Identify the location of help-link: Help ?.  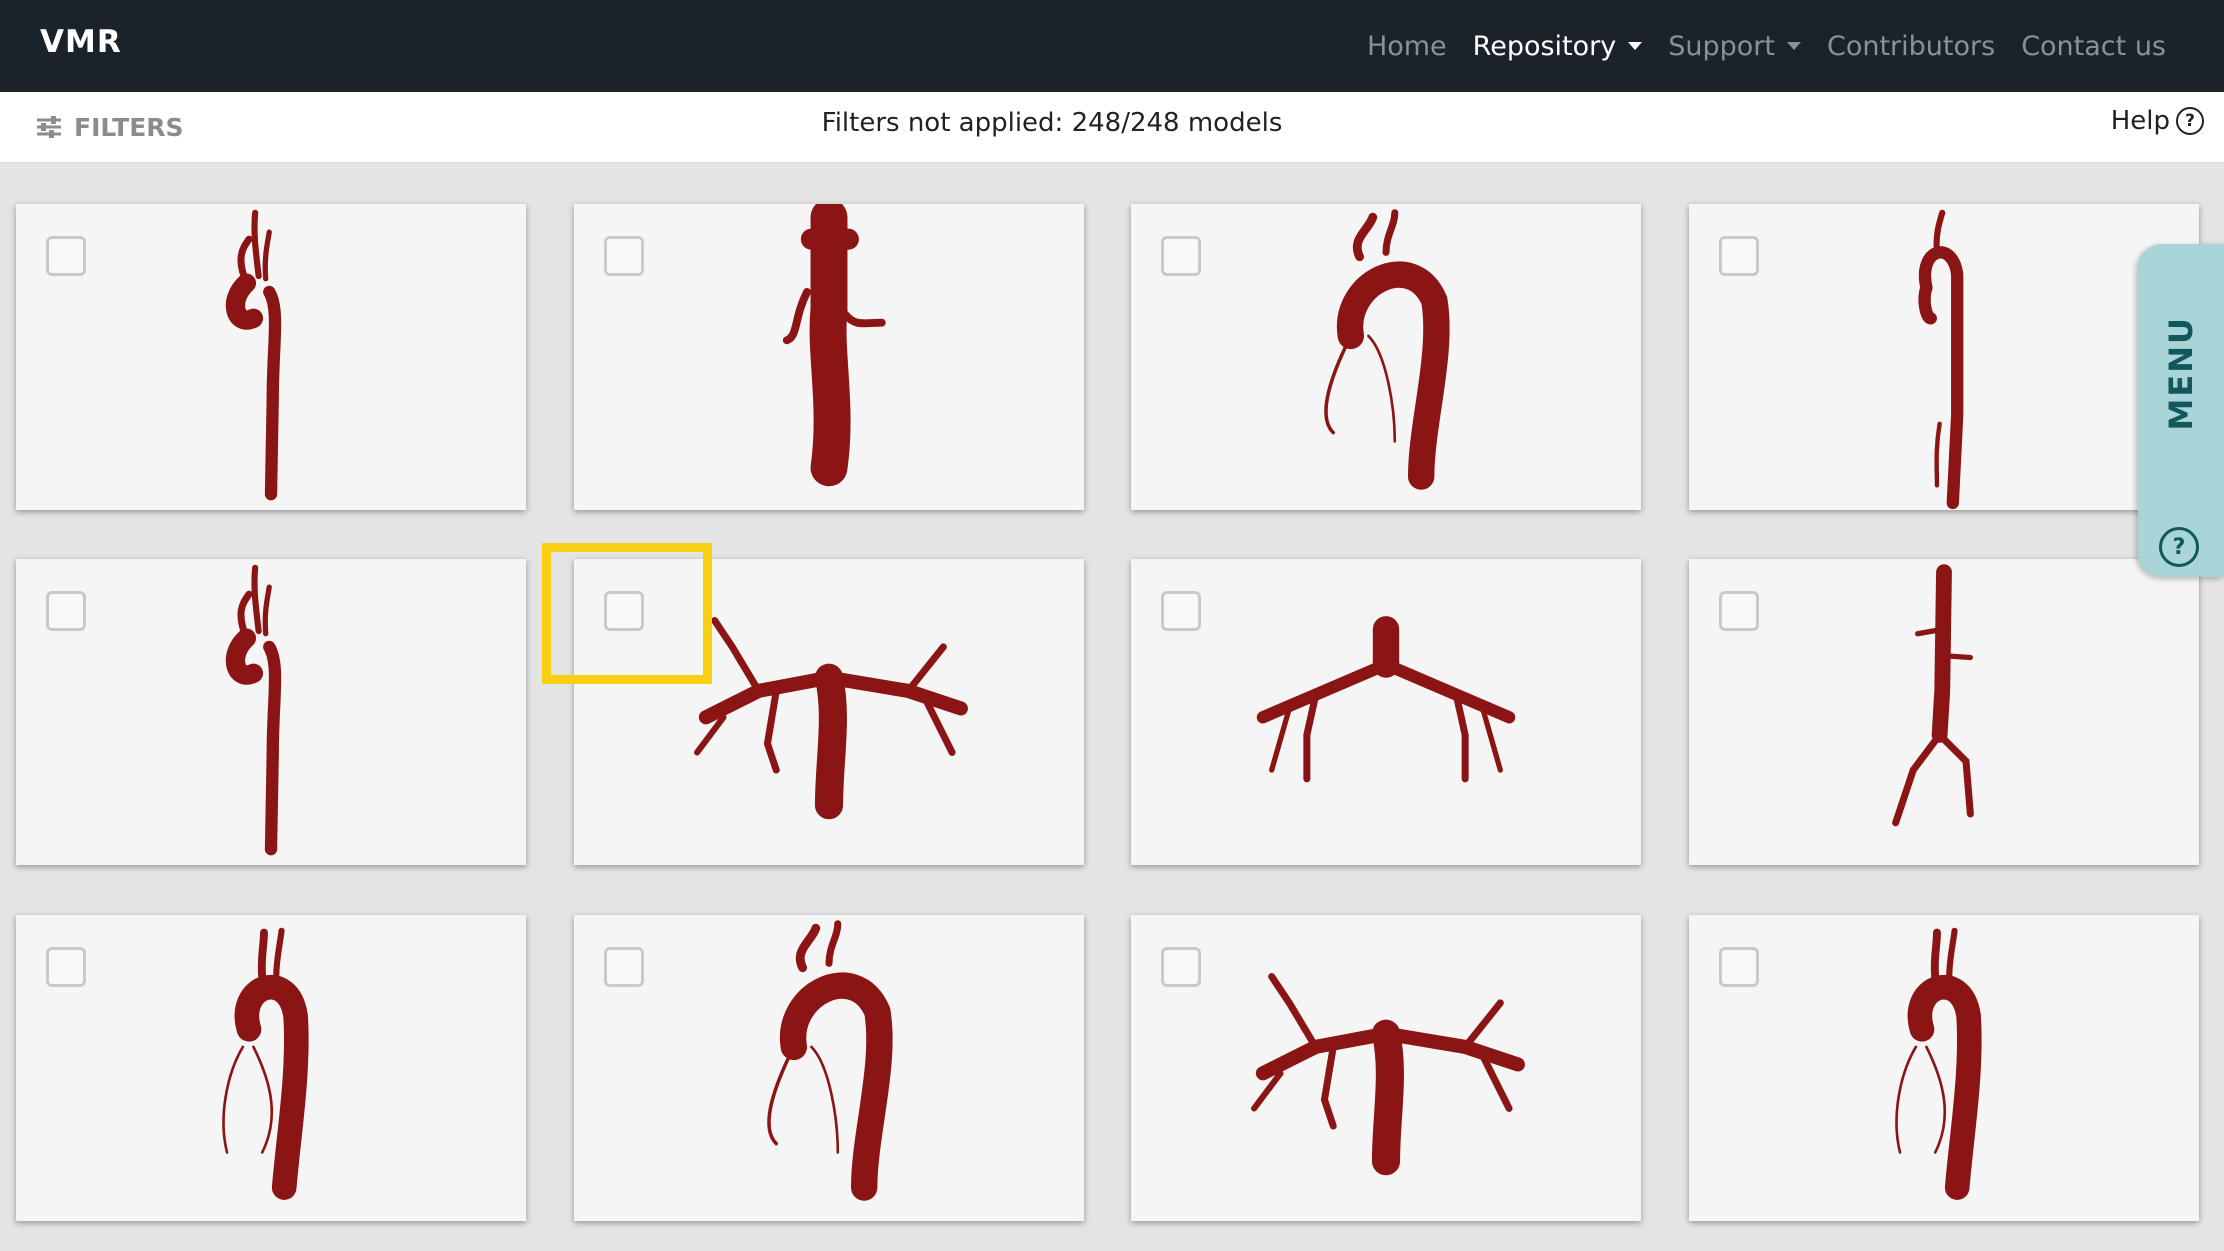
(2157, 121).